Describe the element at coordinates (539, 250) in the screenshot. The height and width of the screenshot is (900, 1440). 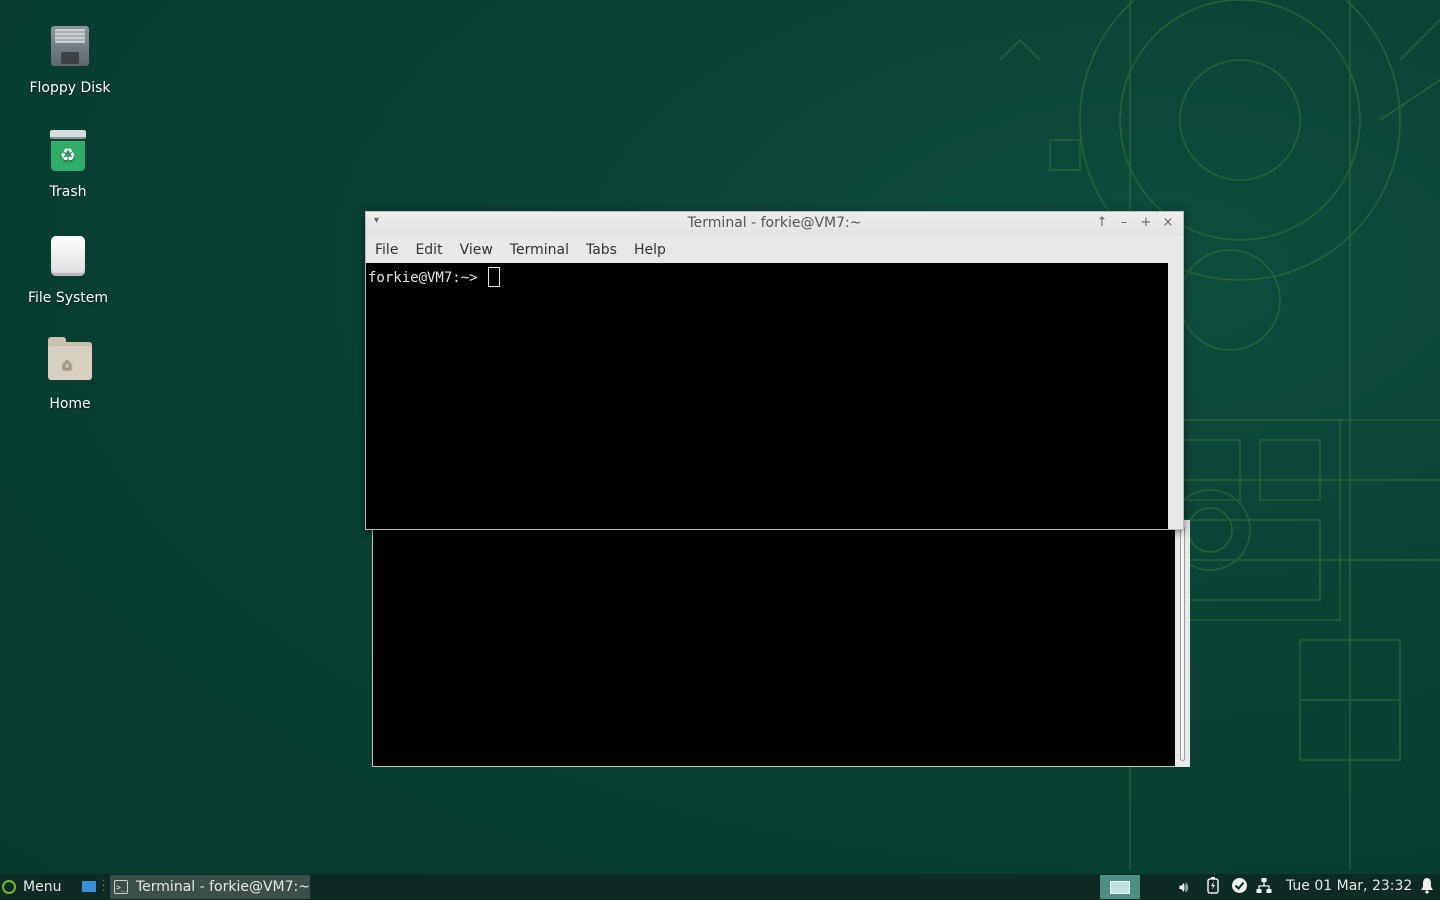
I see `menu-terminal: Terminal` at that location.